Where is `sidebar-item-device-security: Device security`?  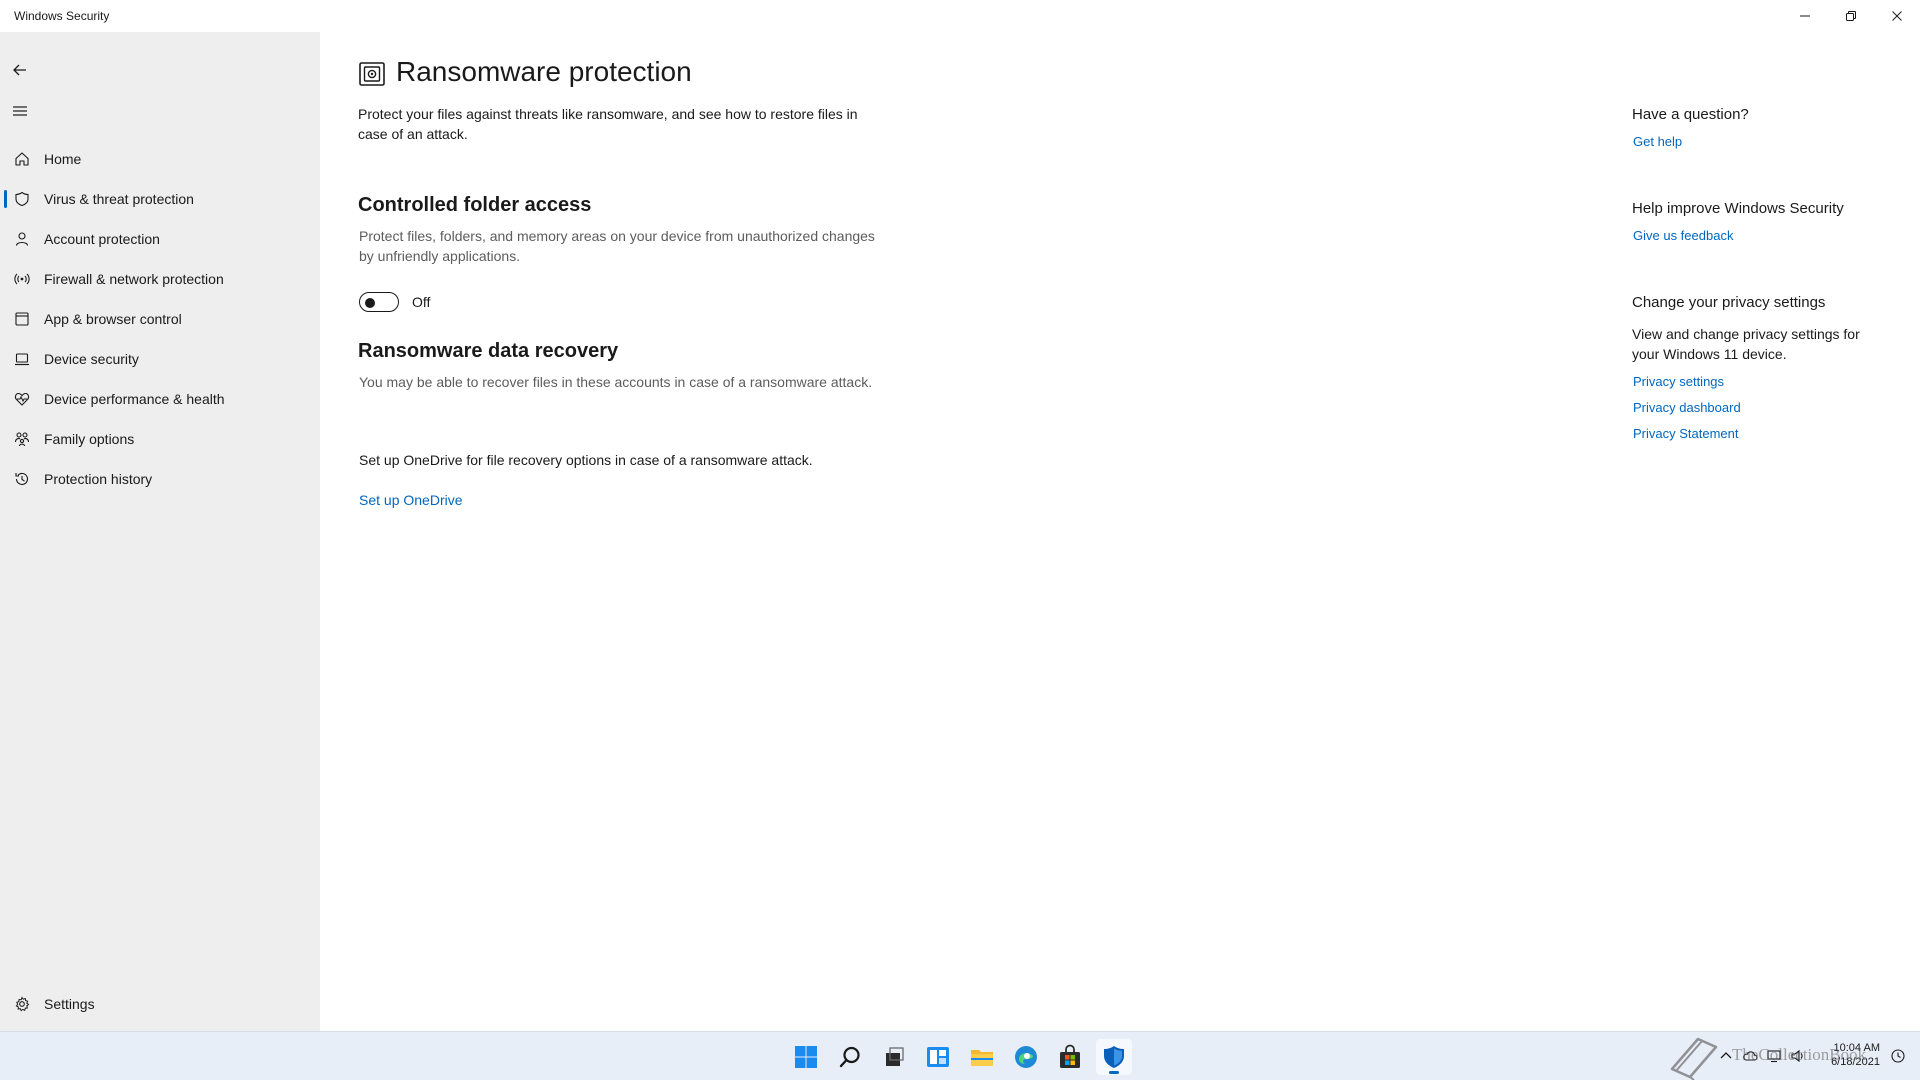 sidebar-item-device-security: Device security is located at coordinates (160, 359).